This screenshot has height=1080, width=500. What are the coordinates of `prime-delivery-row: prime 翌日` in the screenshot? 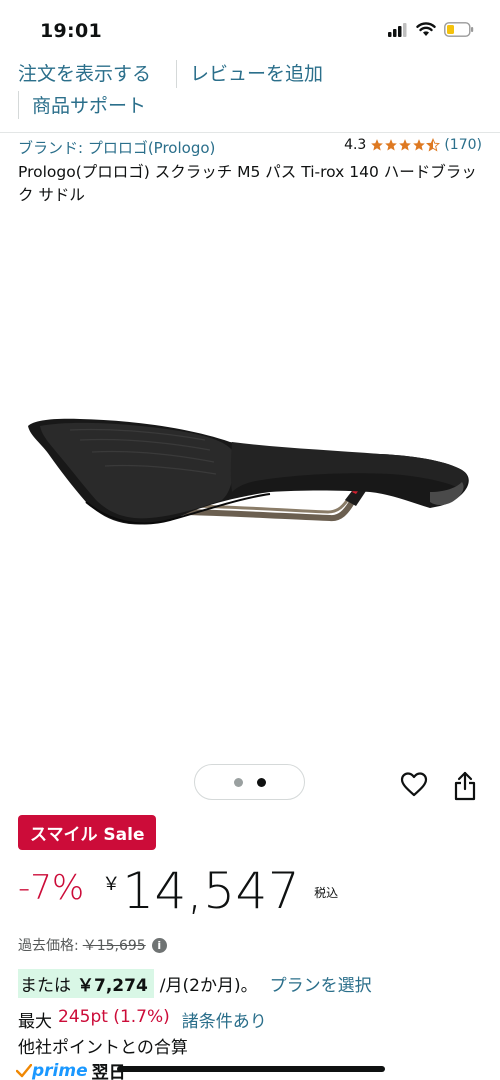 It's located at (71, 1069).